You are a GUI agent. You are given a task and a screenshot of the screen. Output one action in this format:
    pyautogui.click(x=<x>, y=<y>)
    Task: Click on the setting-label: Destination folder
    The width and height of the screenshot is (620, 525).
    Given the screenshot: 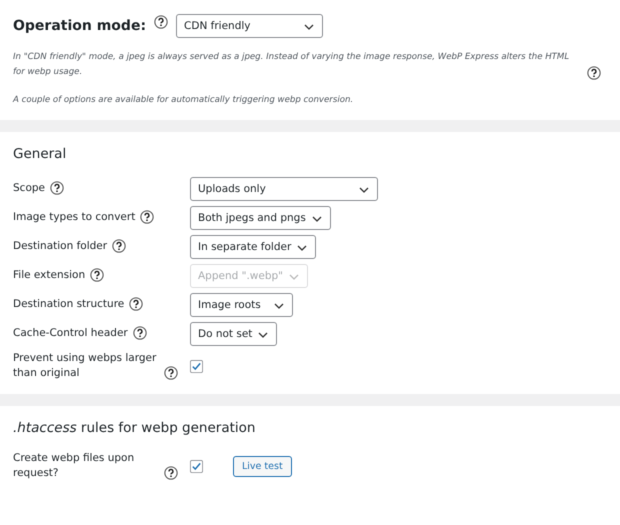 What is the action you would take?
    pyautogui.click(x=60, y=246)
    